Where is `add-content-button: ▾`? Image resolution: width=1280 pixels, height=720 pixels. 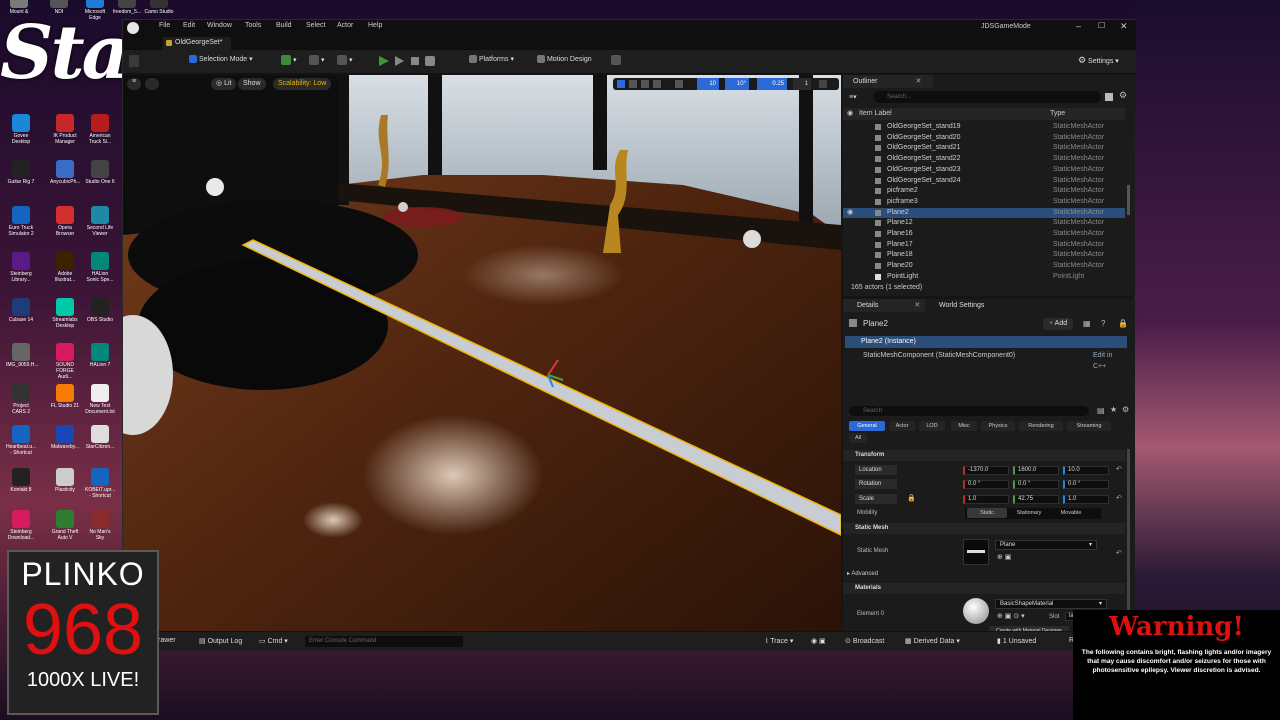 add-content-button: ▾ is located at coordinates (288, 60).